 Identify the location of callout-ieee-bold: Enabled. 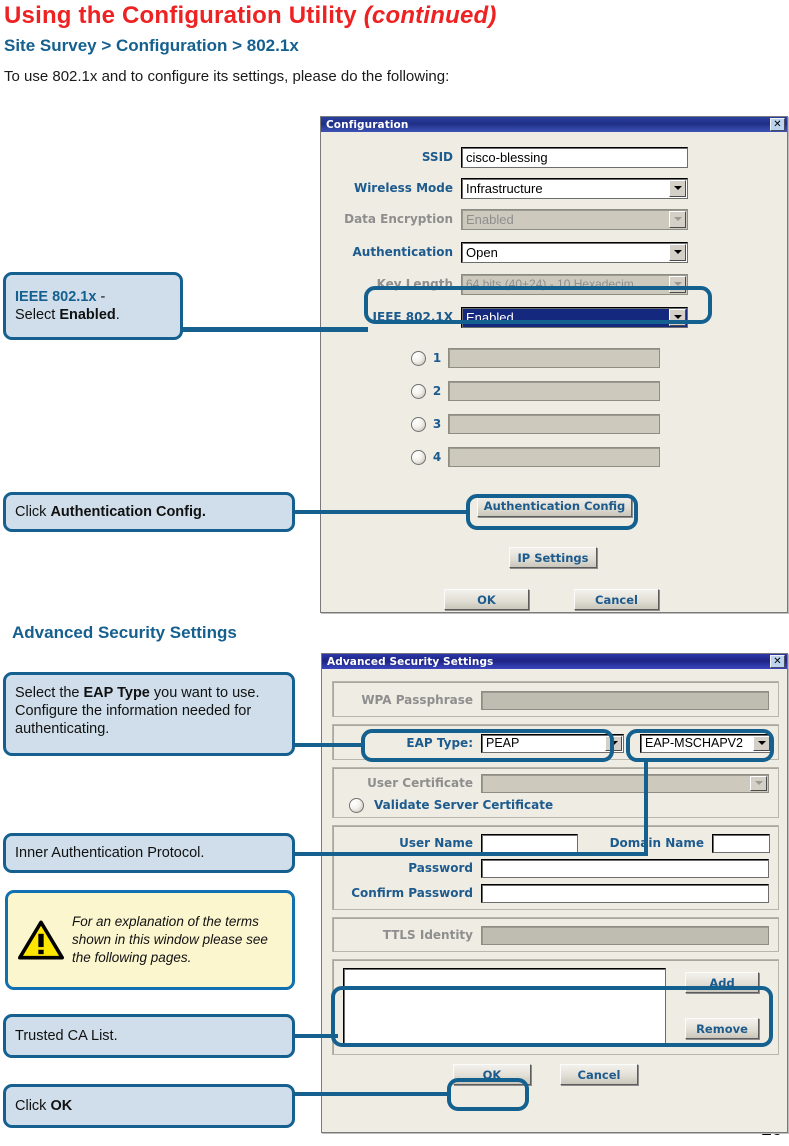
(87, 315).